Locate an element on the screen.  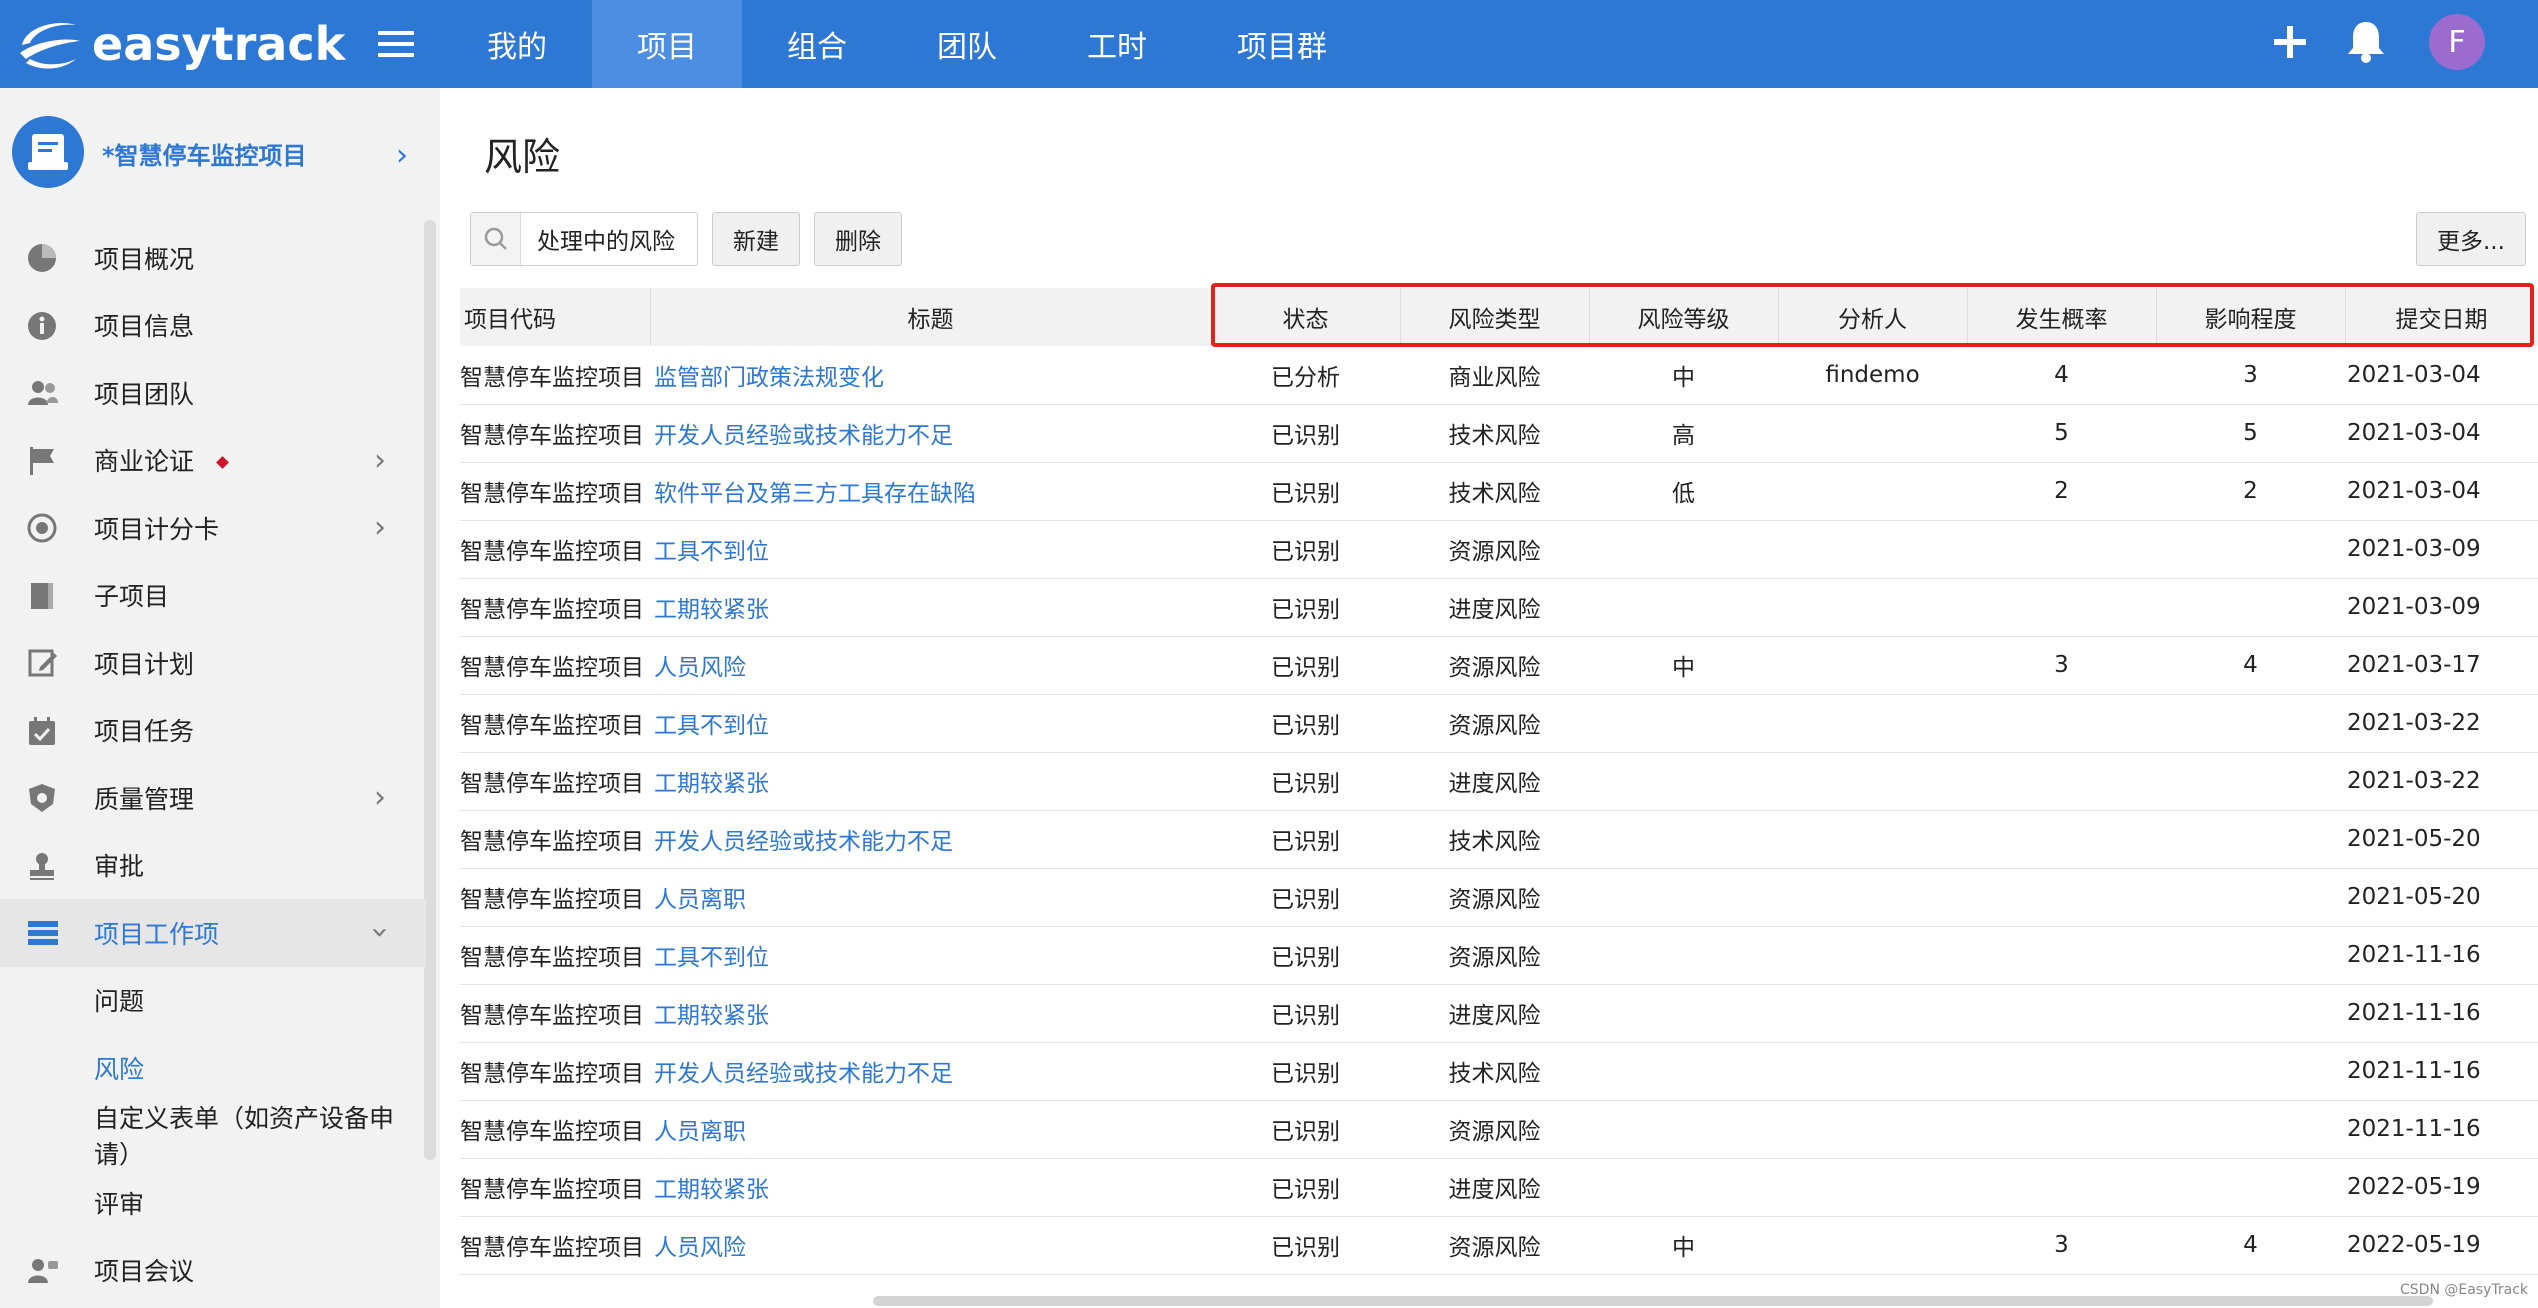
column-header-risk-type: 风险类型 is located at coordinates (1495, 317).